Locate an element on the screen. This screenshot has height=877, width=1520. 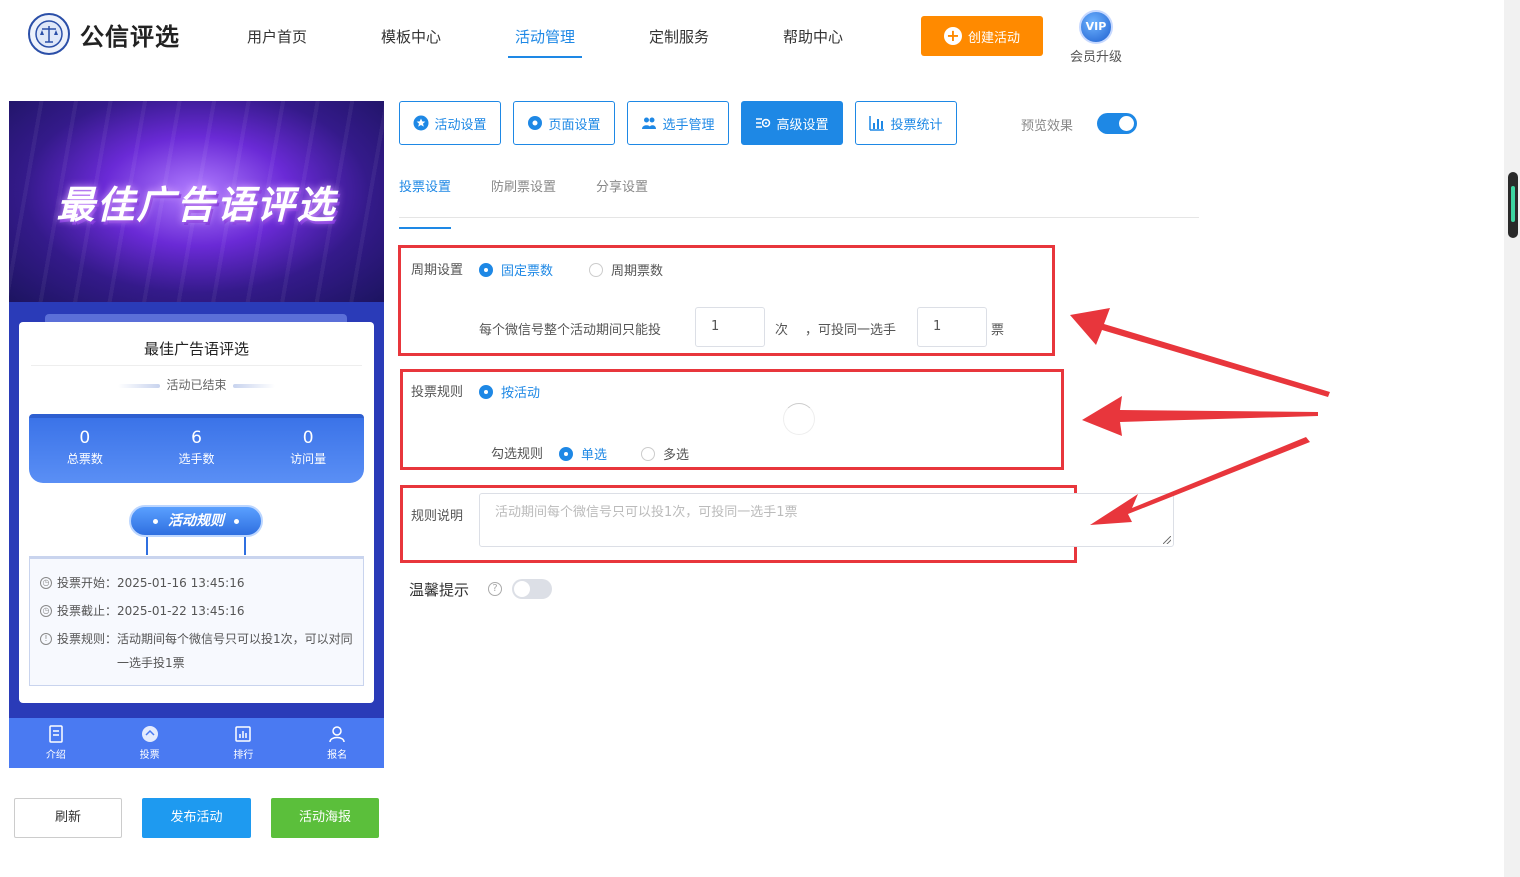
vote-icon is located at coordinates (149, 734).